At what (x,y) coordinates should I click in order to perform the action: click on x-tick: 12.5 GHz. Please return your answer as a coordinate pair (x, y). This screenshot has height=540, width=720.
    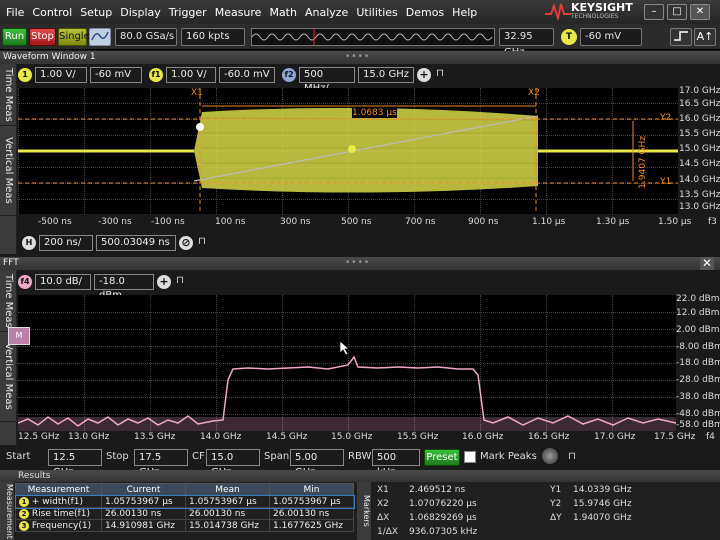
    Looking at the image, I should click on (39, 437).